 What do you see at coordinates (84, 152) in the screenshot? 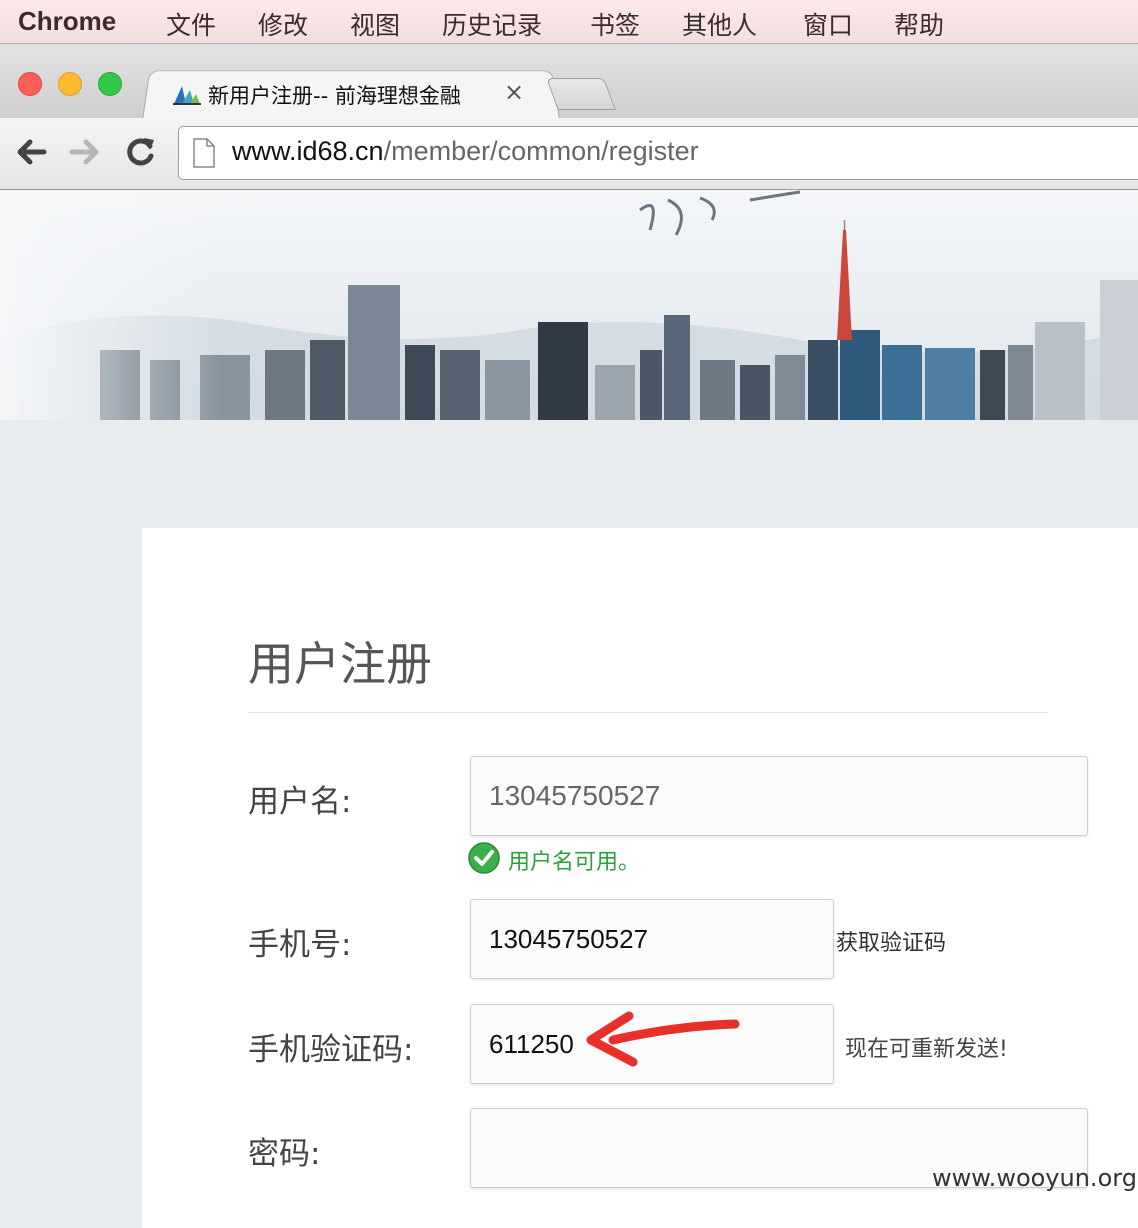
I see `forward-arrow-icon` at bounding box center [84, 152].